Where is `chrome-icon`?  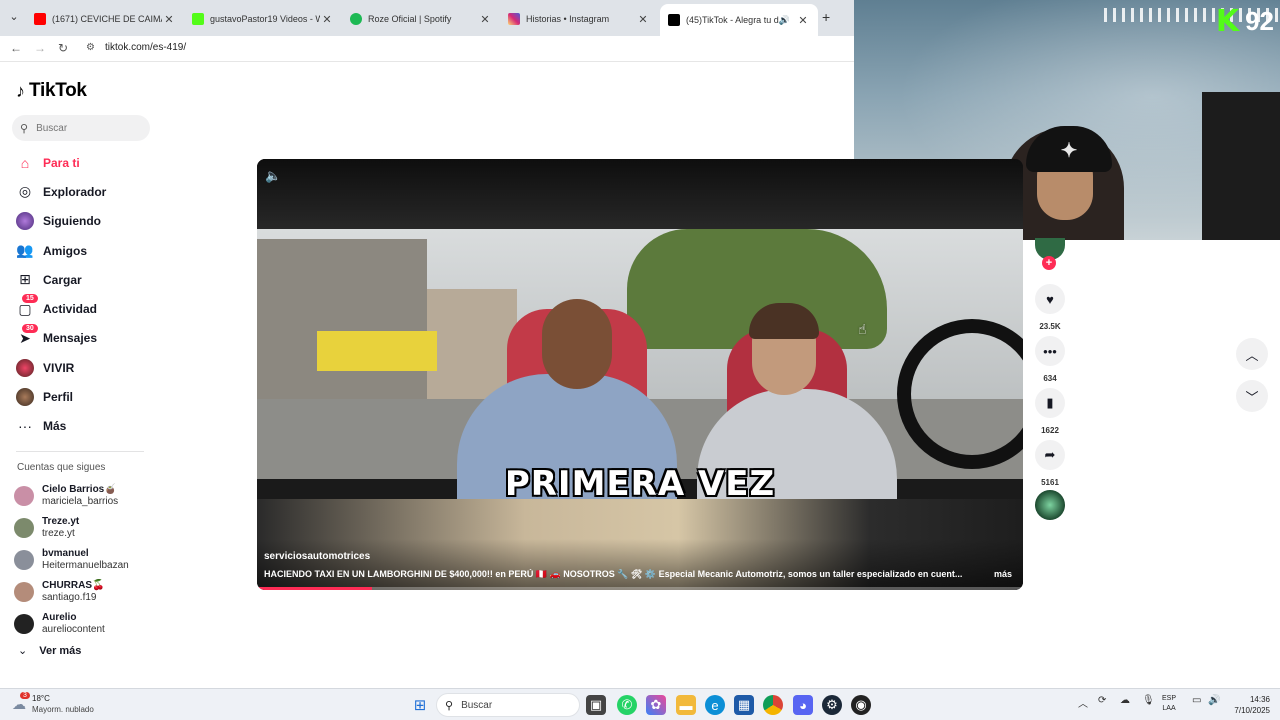 chrome-icon is located at coordinates (773, 705).